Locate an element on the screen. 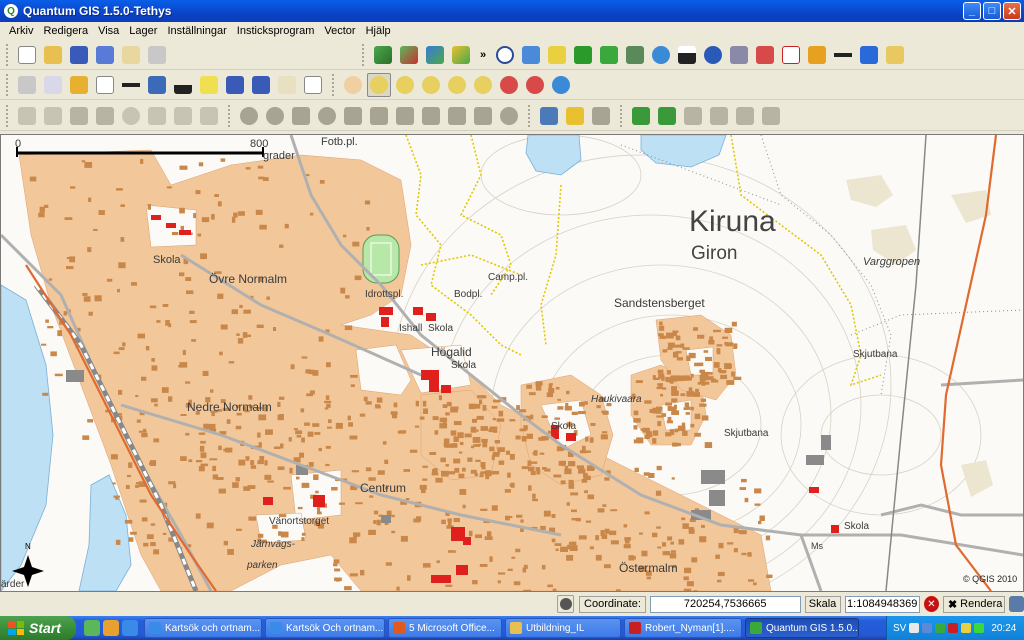 The image size is (1024, 640). measure-line-icon is located at coordinates (131, 85).